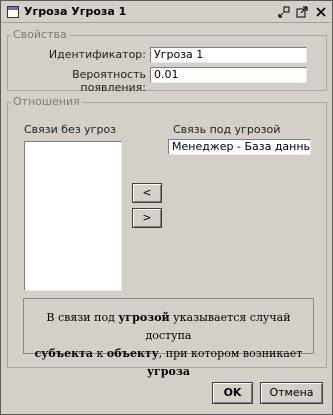 This screenshot has height=415, width=333. Describe the element at coordinates (46, 101) in the screenshot. I see `relations-legend: Отношения` at that location.